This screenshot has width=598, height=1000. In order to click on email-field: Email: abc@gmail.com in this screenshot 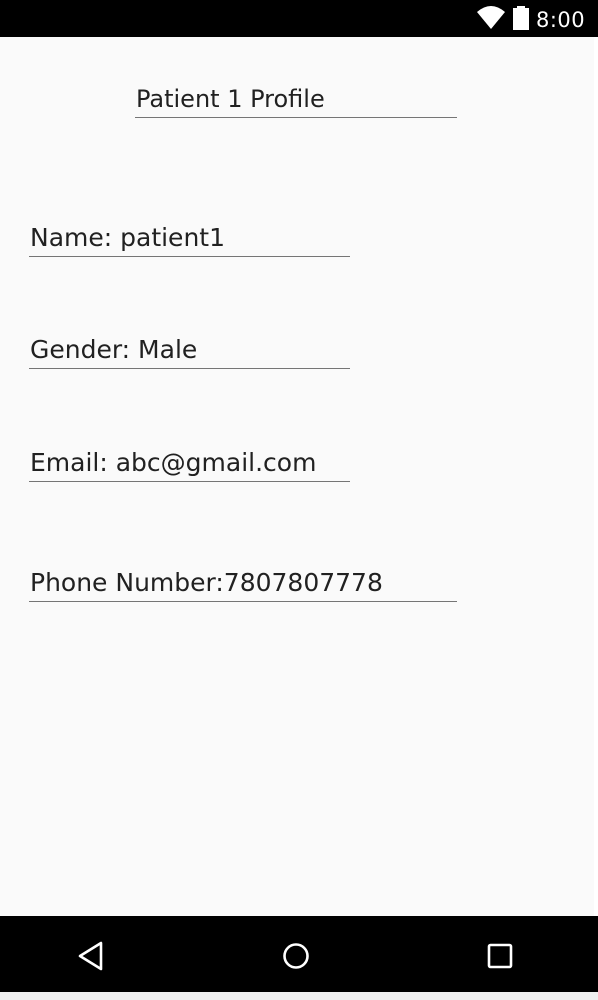, I will do `click(189, 464)`.